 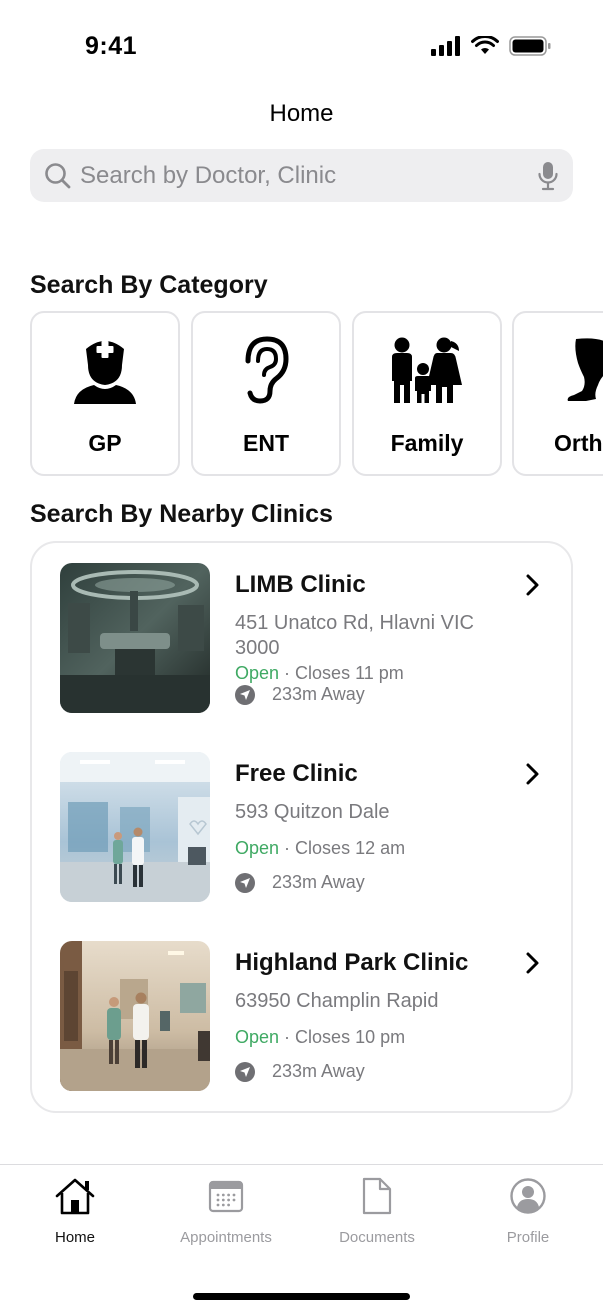 What do you see at coordinates (296, 773) in the screenshot?
I see `clinic-name: Free Clinic` at bounding box center [296, 773].